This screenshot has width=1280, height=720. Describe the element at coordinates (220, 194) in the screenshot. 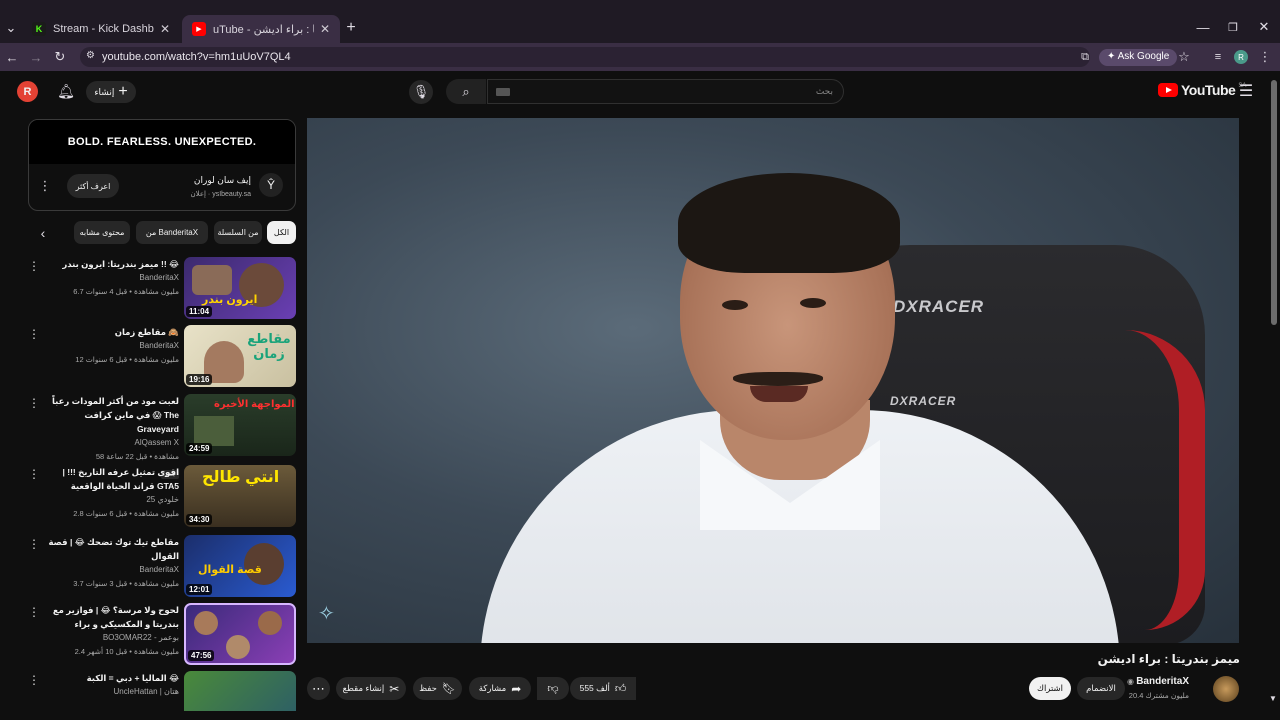

I see `ad-label: إعلان · ysIbeauty.sa` at that location.